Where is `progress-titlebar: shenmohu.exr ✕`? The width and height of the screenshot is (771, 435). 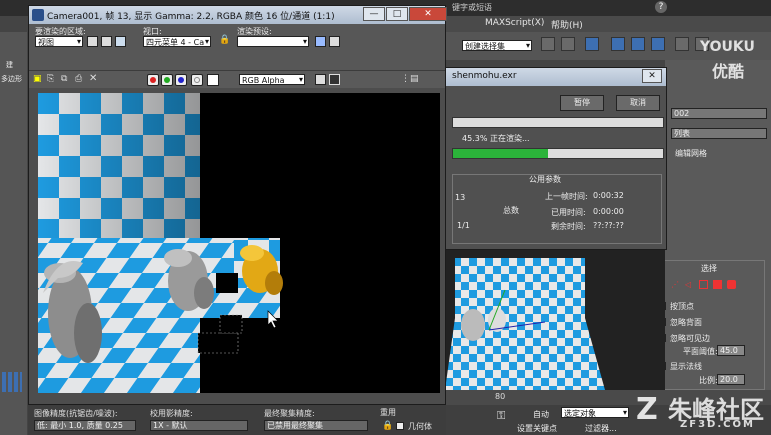
progress-titlebar: shenmohu.exr ✕ is located at coordinates (556, 77).